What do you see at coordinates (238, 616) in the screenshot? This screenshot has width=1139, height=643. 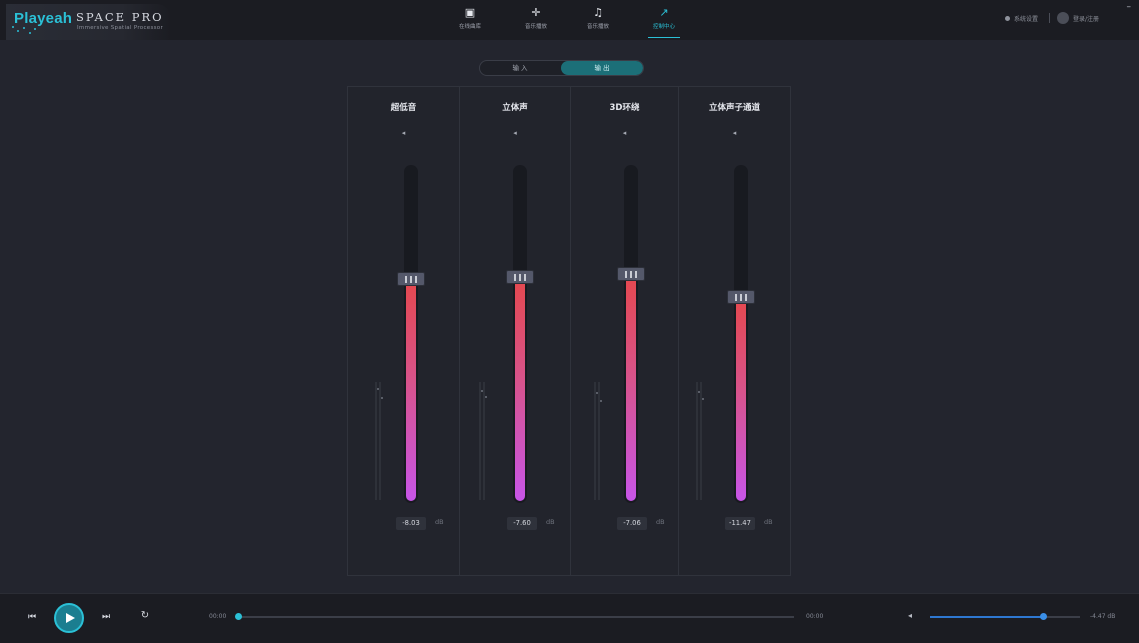 I see `progress-knob` at bounding box center [238, 616].